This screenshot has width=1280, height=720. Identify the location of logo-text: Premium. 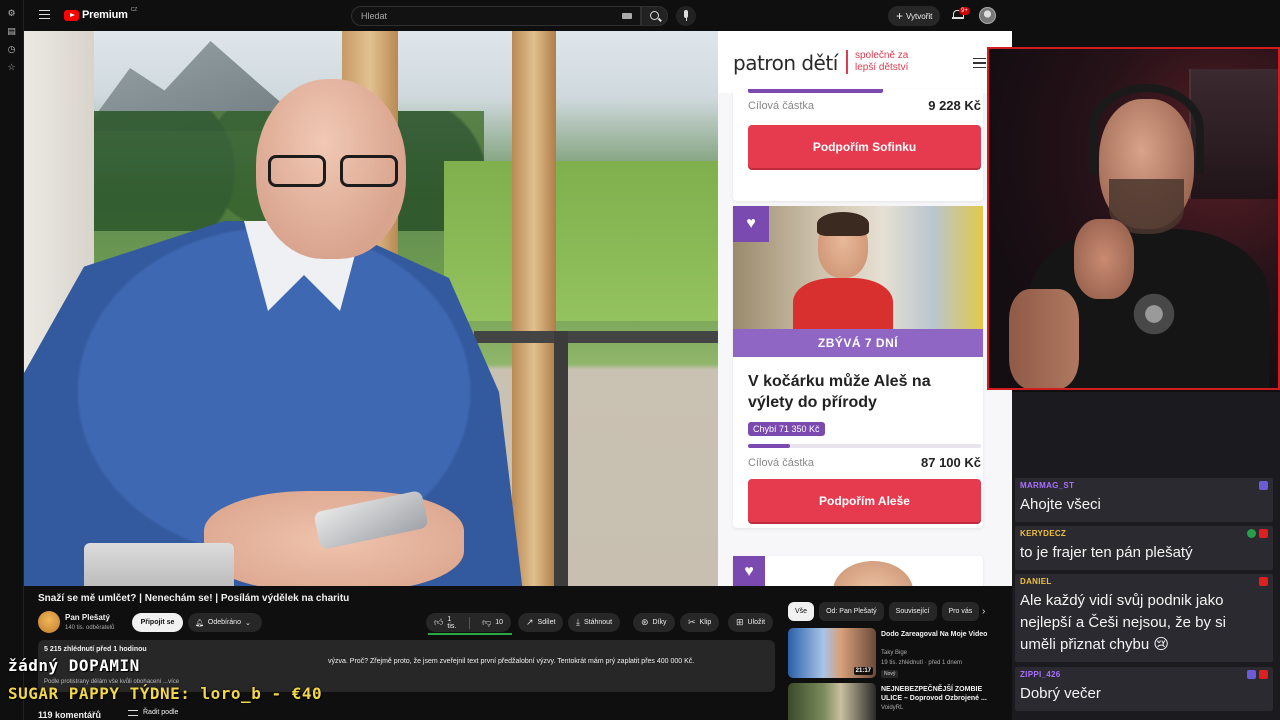
(105, 15).